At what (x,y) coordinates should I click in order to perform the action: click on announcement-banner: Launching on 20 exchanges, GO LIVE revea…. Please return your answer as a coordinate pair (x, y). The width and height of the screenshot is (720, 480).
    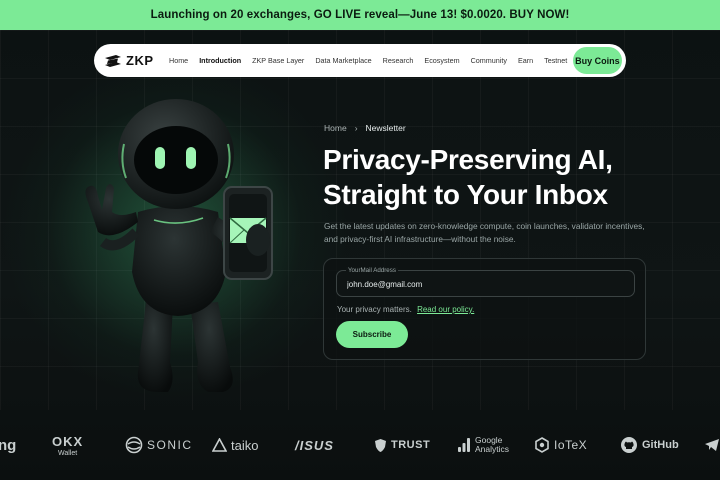
    Looking at the image, I should click on (360, 15).